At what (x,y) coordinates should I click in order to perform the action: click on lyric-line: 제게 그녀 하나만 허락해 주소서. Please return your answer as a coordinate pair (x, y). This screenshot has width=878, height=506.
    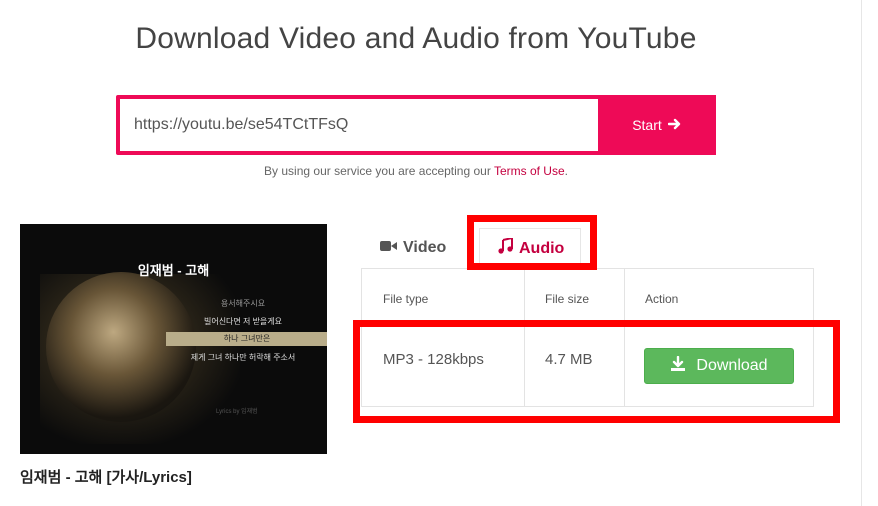
    Looking at the image, I should click on (243, 357).